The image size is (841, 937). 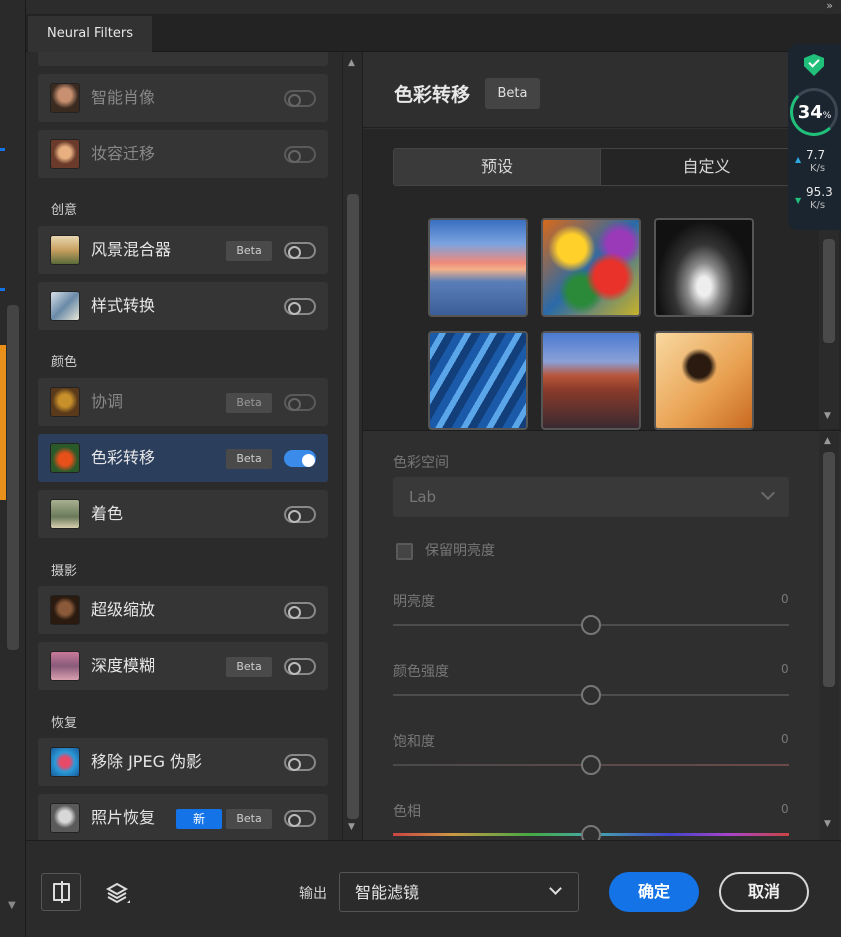 What do you see at coordinates (654, 892) in the screenshot?
I see `ok-button: 确定` at bounding box center [654, 892].